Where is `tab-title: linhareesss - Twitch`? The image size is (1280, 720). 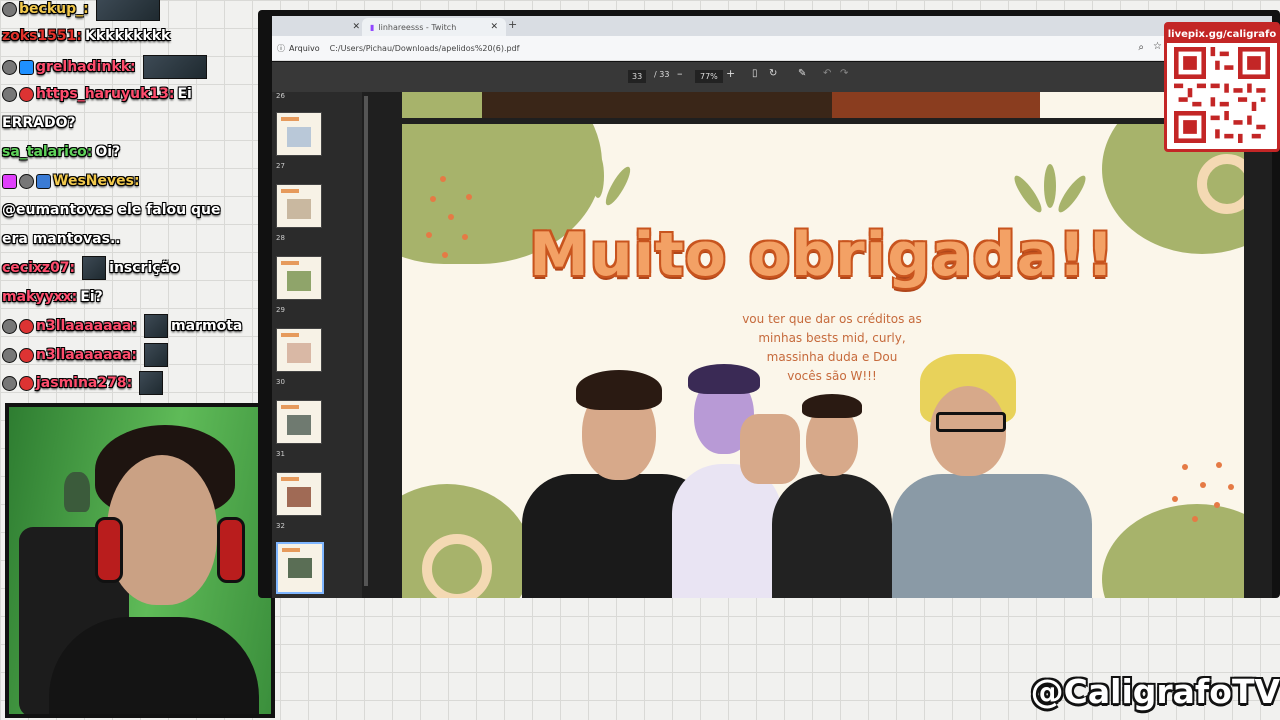
tab-title: linhareesss - Twitch is located at coordinates (417, 27).